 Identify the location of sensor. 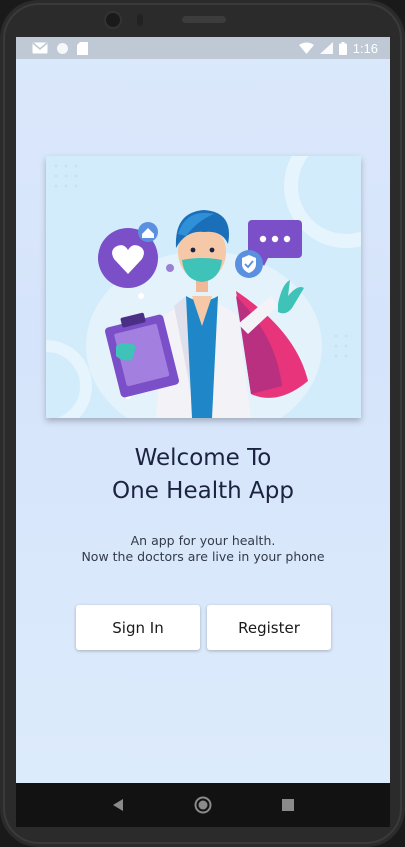
(140, 20).